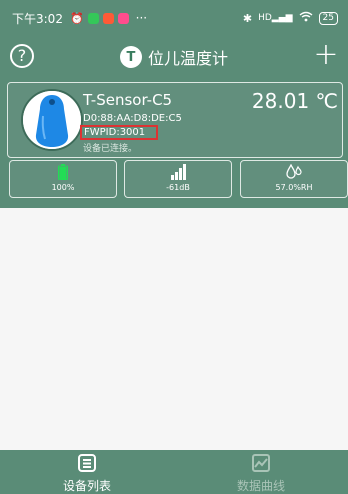 This screenshot has width=348, height=494. What do you see at coordinates (110, 149) in the screenshot?
I see `connection-status: 设备已连接。` at bounding box center [110, 149].